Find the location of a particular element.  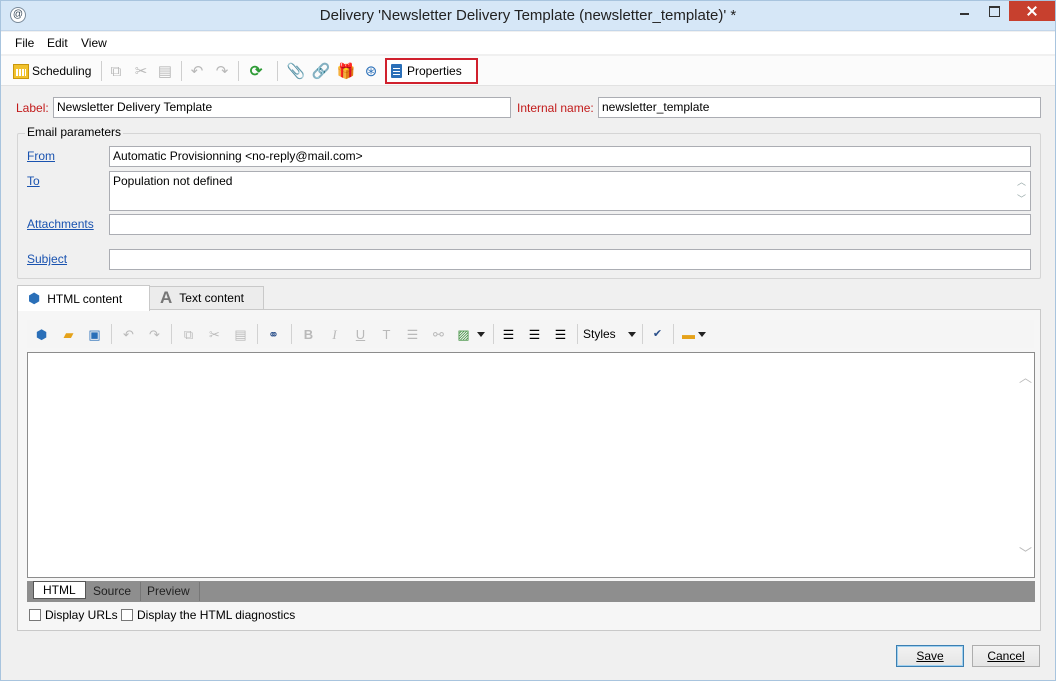

cancel-button: Cancel is located at coordinates (1006, 656).